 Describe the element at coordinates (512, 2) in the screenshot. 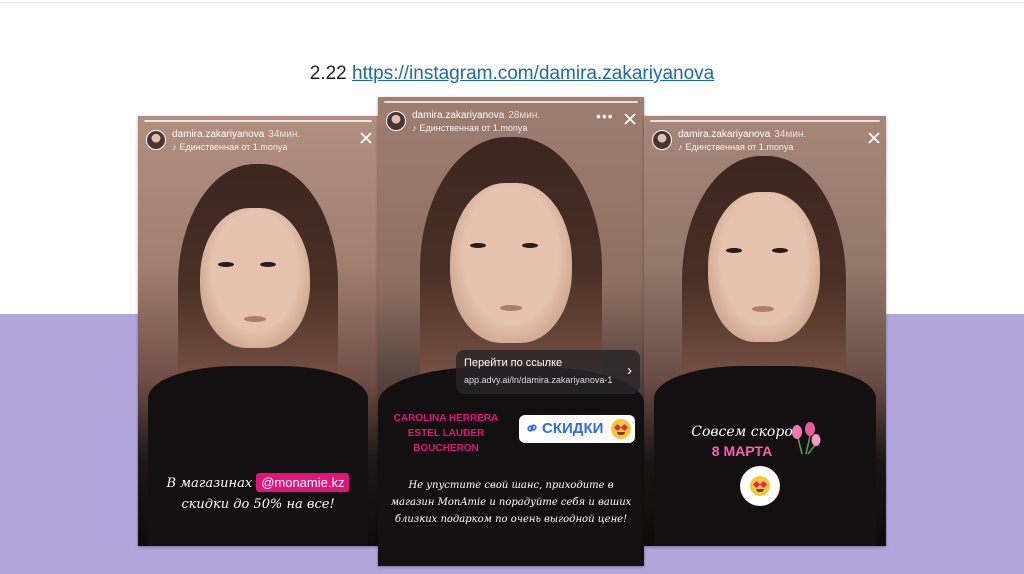

I see `top-divider` at that location.